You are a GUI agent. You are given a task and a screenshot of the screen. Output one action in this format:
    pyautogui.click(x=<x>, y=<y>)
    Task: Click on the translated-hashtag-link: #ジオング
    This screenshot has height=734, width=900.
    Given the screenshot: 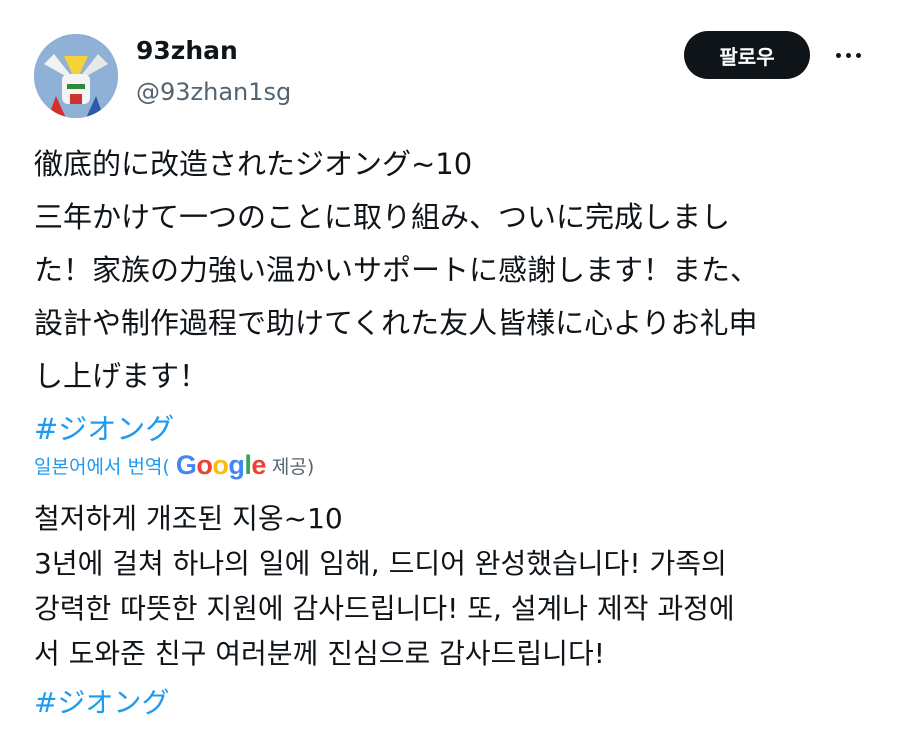 What is the action you would take?
    pyautogui.click(x=454, y=702)
    